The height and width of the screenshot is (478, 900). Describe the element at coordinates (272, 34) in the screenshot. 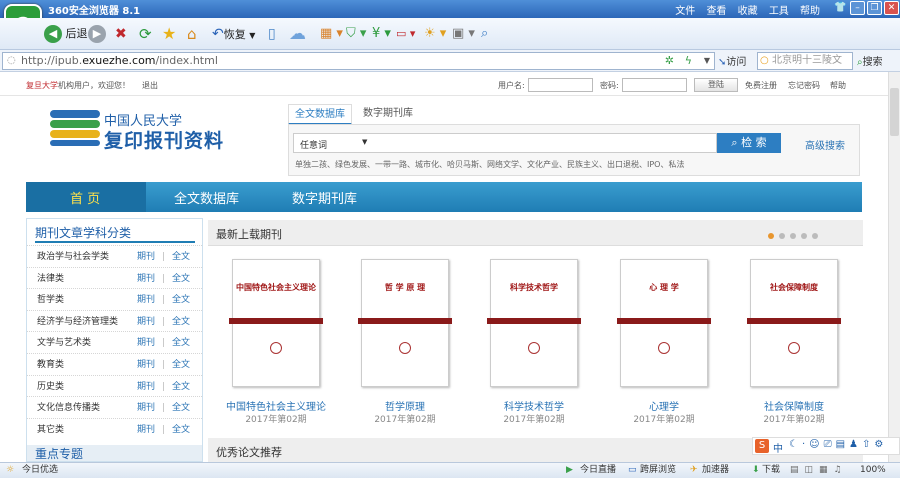

I see `mobile-icon: ▯` at that location.